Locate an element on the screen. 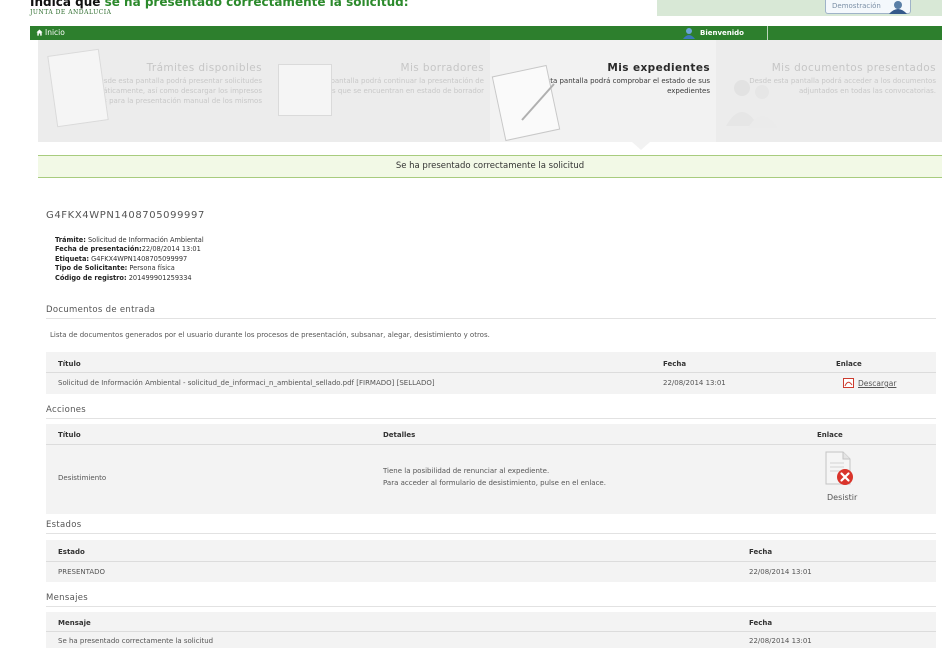 Image resolution: width=942 pixels, height=648 pixels. home-label: Inicio is located at coordinates (55, 32).